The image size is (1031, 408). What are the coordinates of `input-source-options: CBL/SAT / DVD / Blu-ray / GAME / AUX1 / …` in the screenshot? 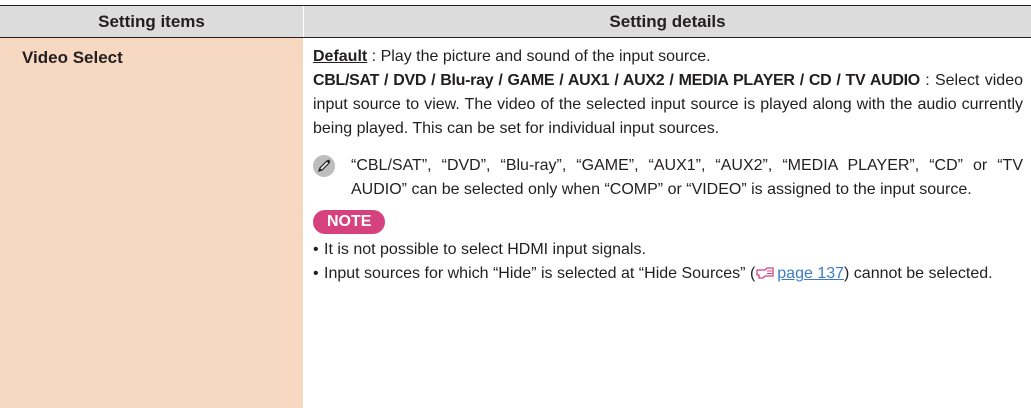 It's located at (616, 80).